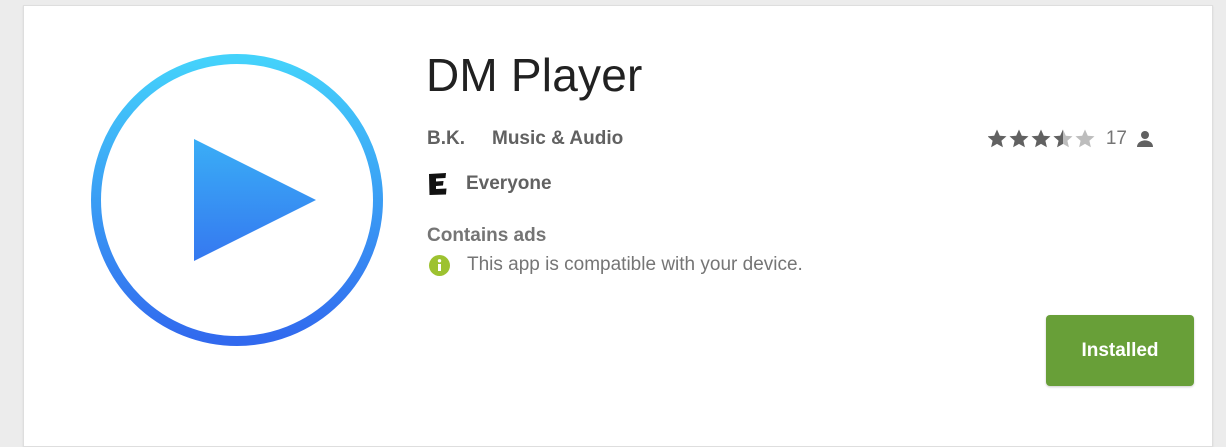 The image size is (1226, 447). I want to click on category-link: Music & Audio, so click(557, 139).